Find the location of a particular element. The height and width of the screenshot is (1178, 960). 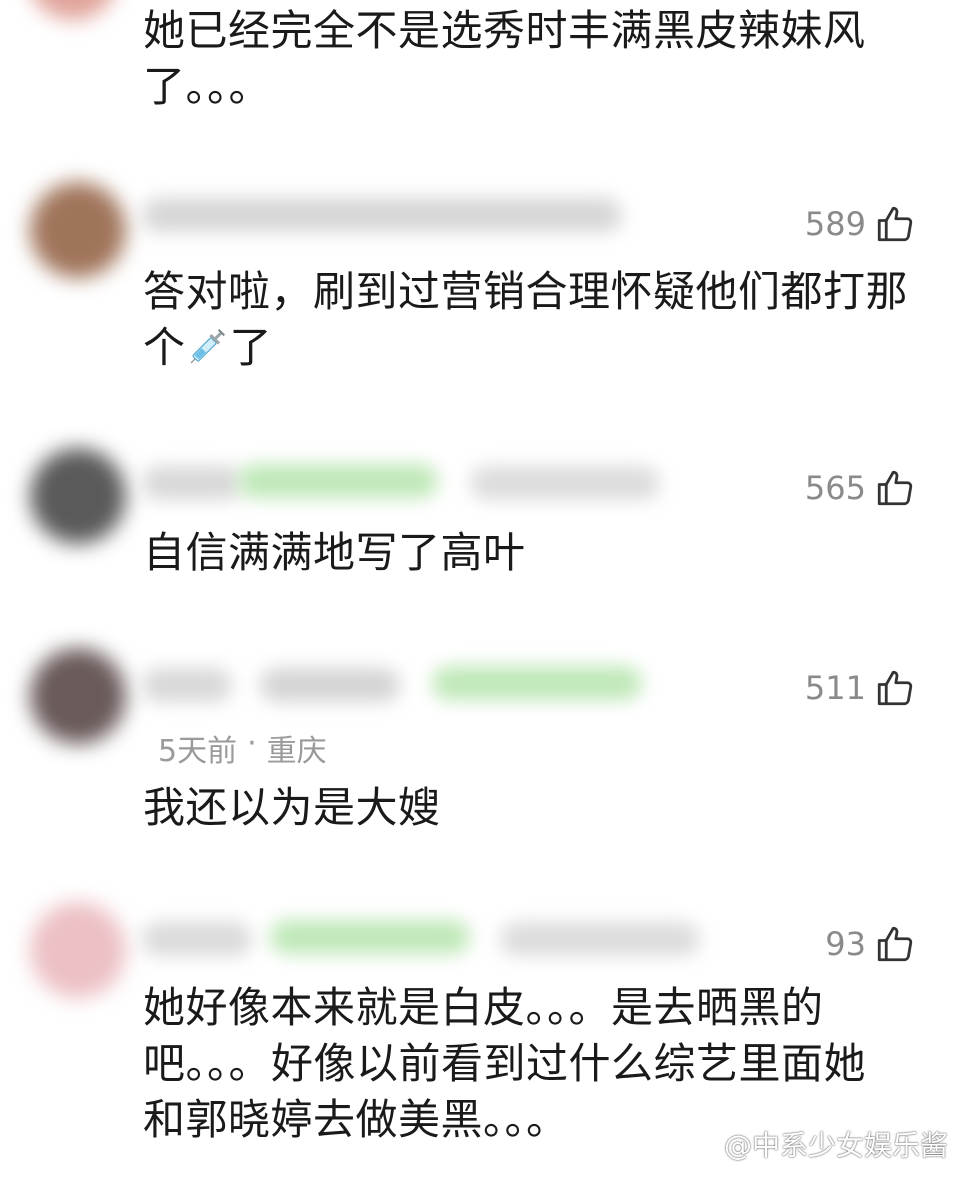

comment-text: 自信满满地写了高叶 is located at coordinates (334, 552).